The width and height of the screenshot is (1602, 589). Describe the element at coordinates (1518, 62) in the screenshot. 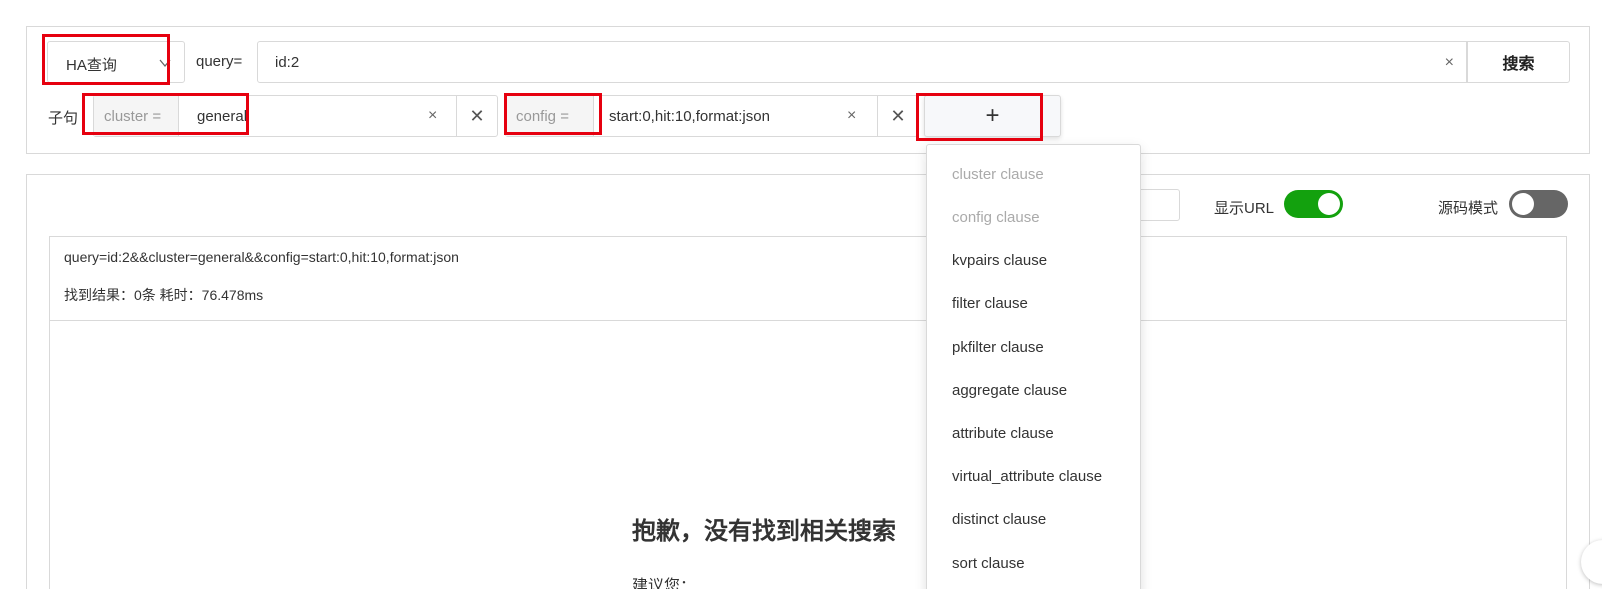

I see `search-button: 搜索` at that location.